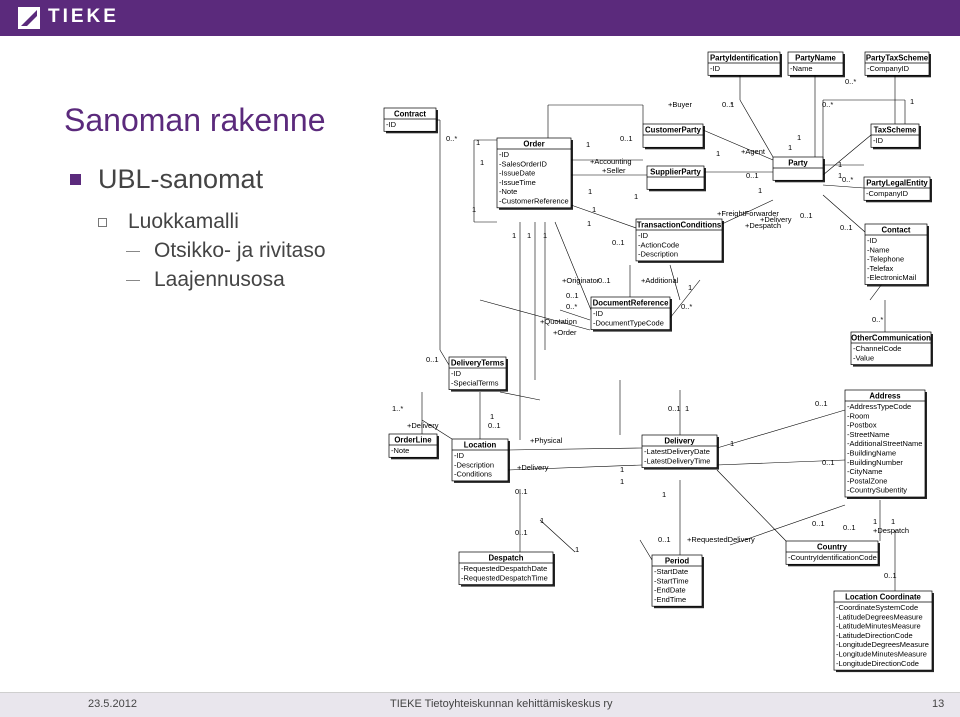  I want to click on class-attribute: -IssueTime, so click(517, 182).